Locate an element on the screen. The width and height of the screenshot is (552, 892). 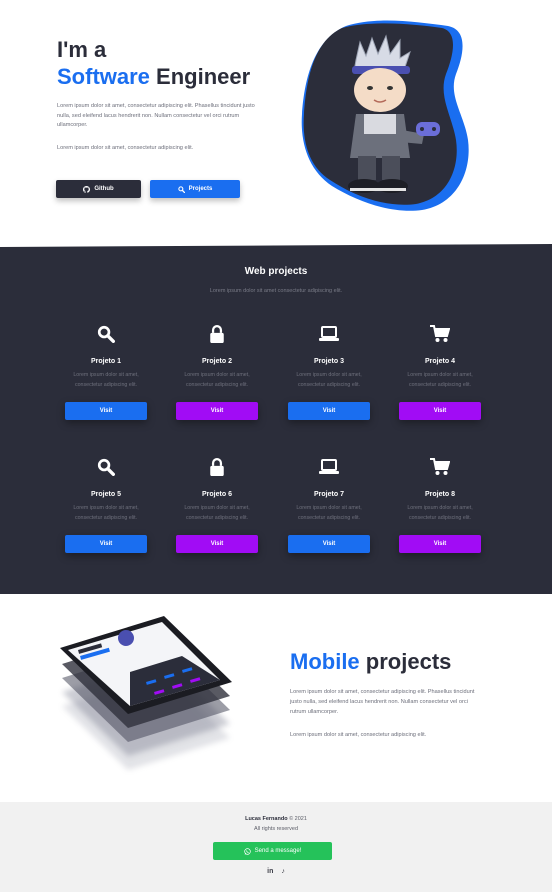
project-name: Projeto 1 is located at coordinates (106, 361).